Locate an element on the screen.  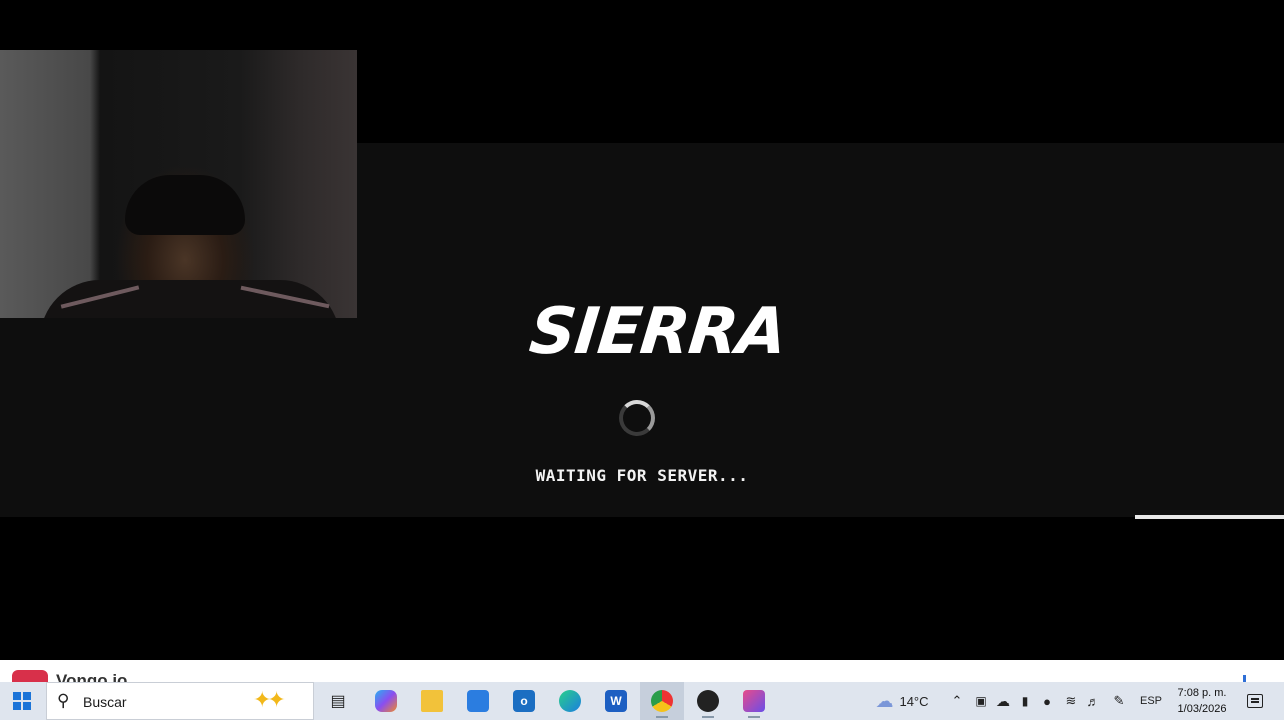
store-icon is located at coordinates (478, 701).